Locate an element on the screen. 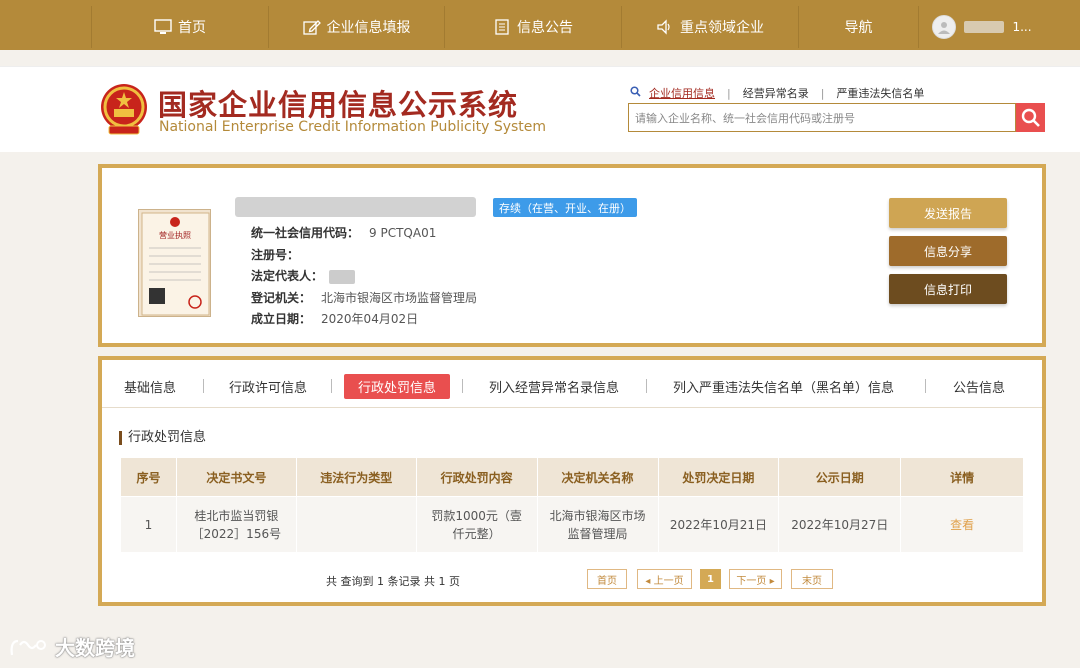 The width and height of the screenshot is (1080, 668). search-tab-credit: 企业信用信息 is located at coordinates (682, 93).